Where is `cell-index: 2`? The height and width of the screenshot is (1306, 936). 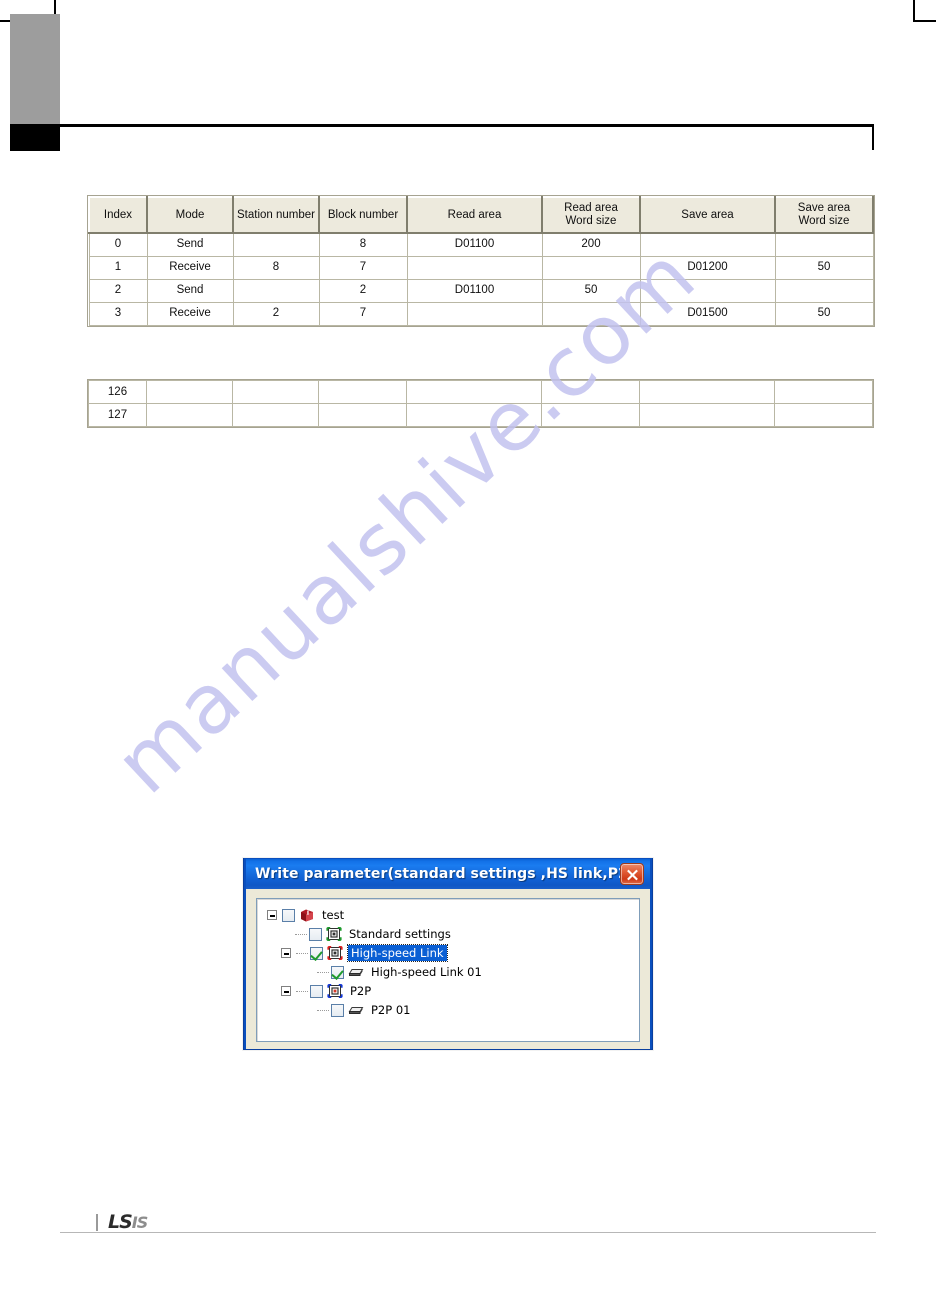 cell-index: 2 is located at coordinates (118, 290).